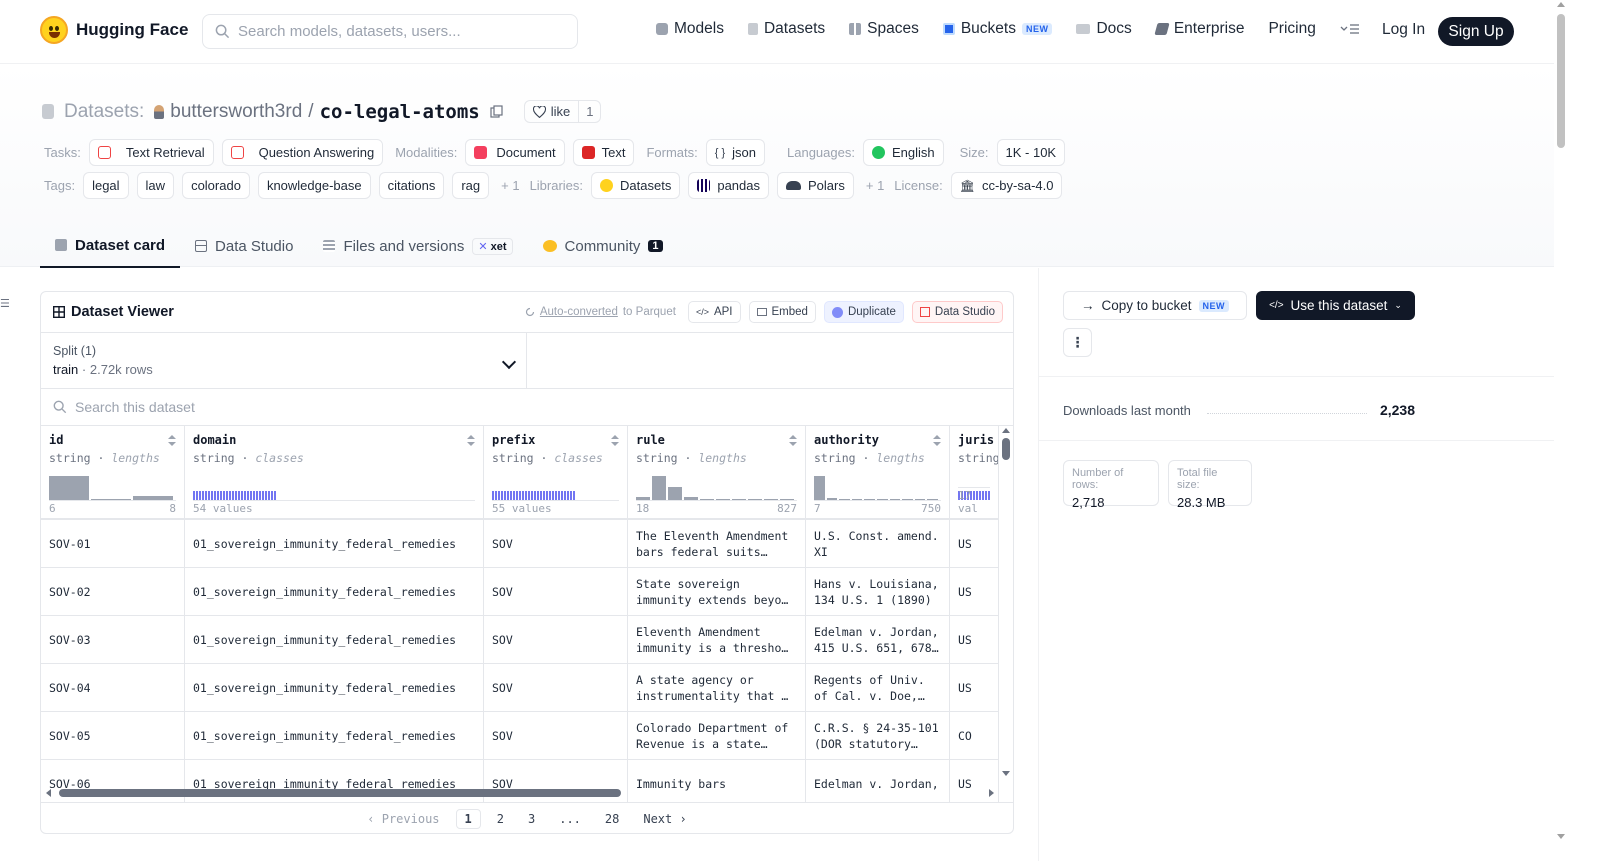 This screenshot has height=861, width=1600. I want to click on table-cell-authority: Hans v. Louisiana, 134 U.S. 1 (1890), so click(878, 591).